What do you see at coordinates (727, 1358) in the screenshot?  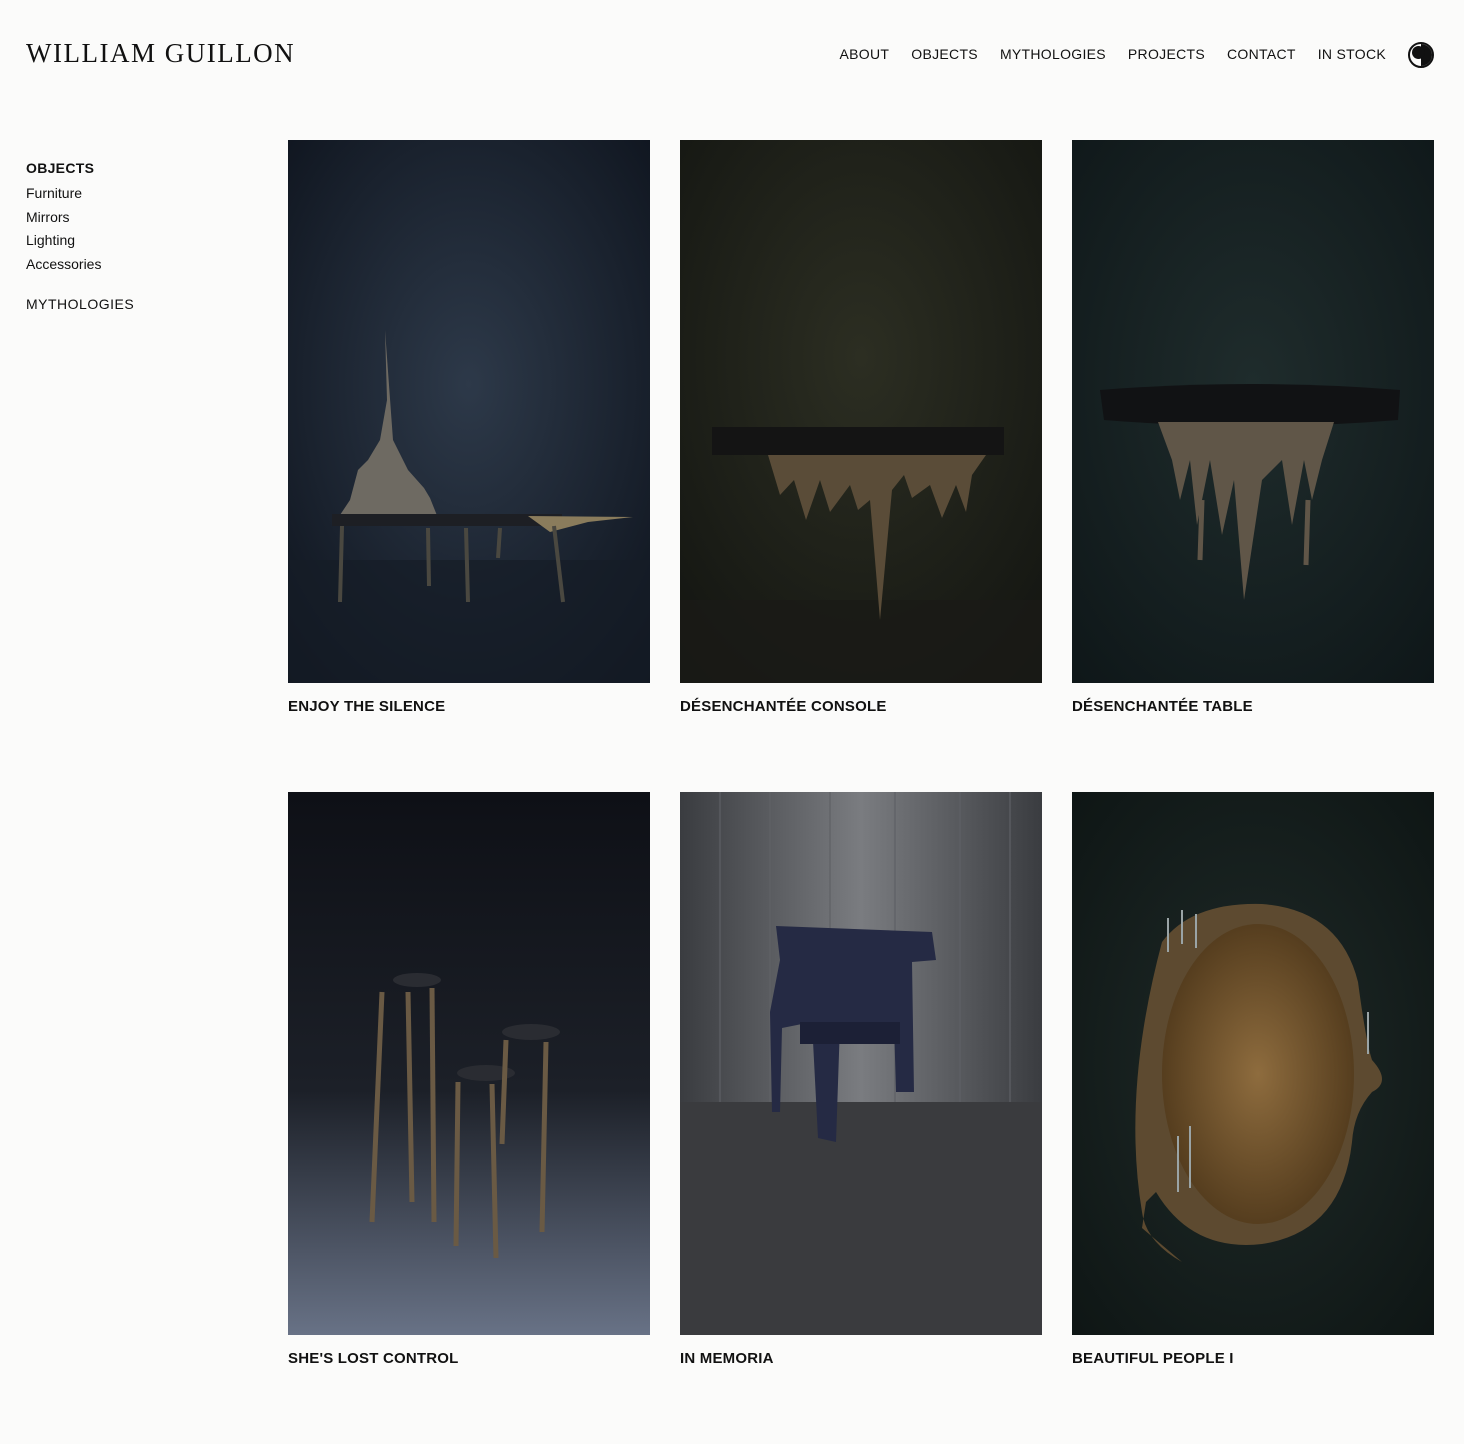 I see `product-title: IN MEMORIA` at bounding box center [727, 1358].